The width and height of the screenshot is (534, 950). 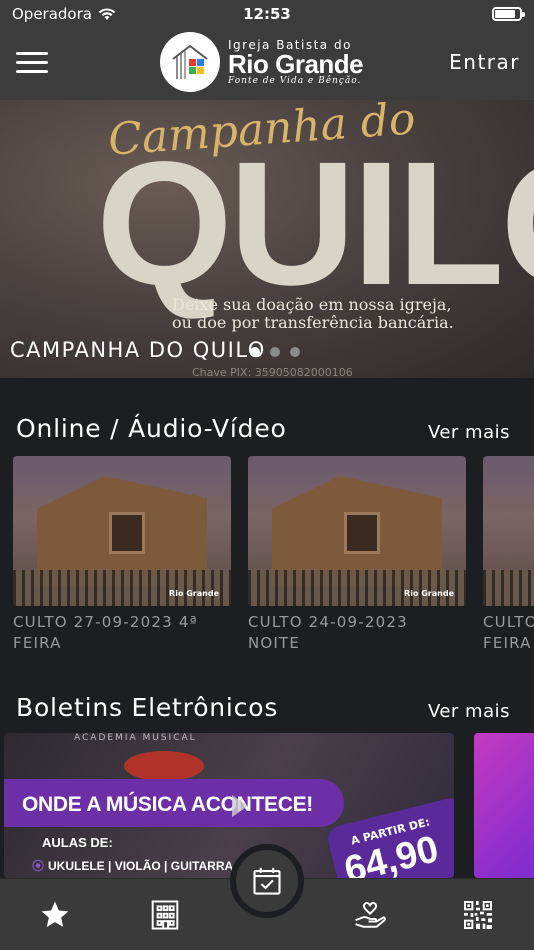 What do you see at coordinates (240, 806) in the screenshot?
I see `play-arrow-icon` at bounding box center [240, 806].